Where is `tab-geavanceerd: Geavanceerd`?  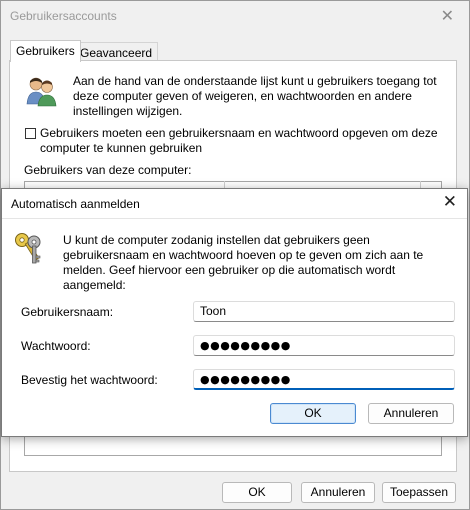
tab-geavanceerd: Geavanceerd is located at coordinates (116, 52).